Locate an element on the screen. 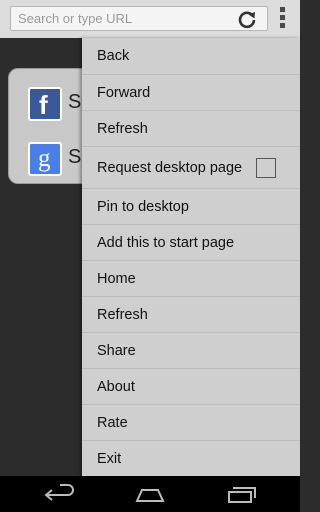  google-icon: g is located at coordinates (45, 159).